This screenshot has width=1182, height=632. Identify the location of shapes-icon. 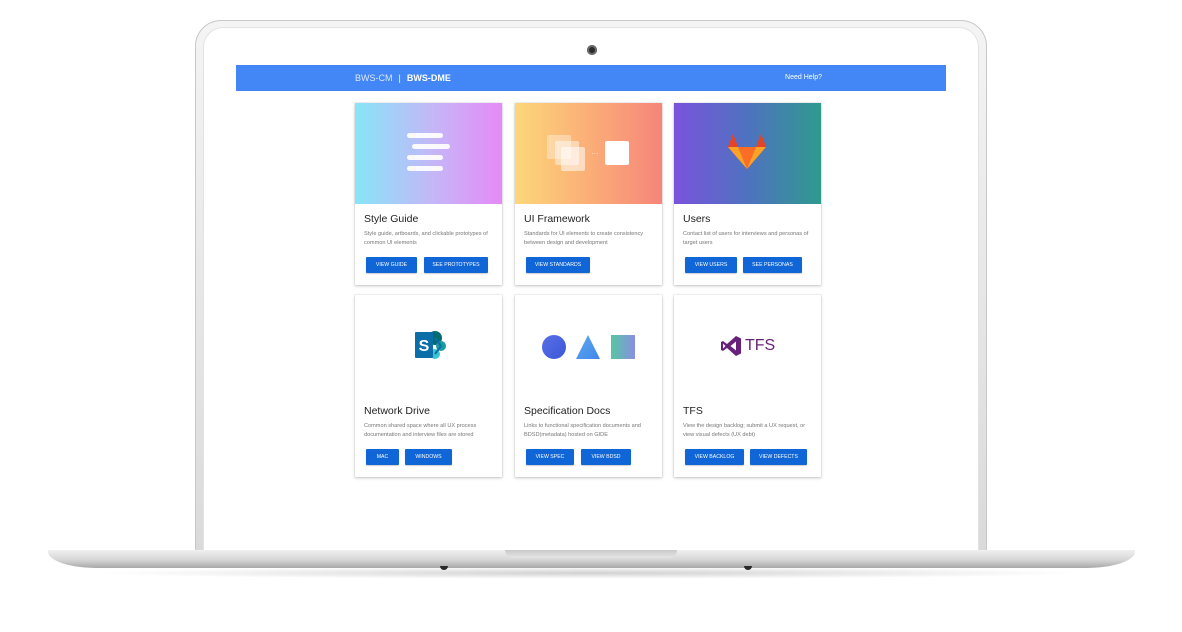
(589, 347).